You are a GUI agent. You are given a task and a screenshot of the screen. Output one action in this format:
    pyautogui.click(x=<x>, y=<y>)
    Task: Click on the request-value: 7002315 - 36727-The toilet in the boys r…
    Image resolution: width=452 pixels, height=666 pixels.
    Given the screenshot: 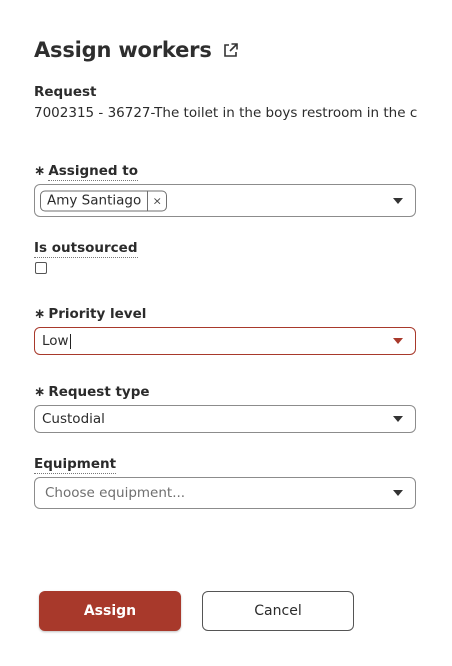 What is the action you would take?
    pyautogui.click(x=226, y=113)
    